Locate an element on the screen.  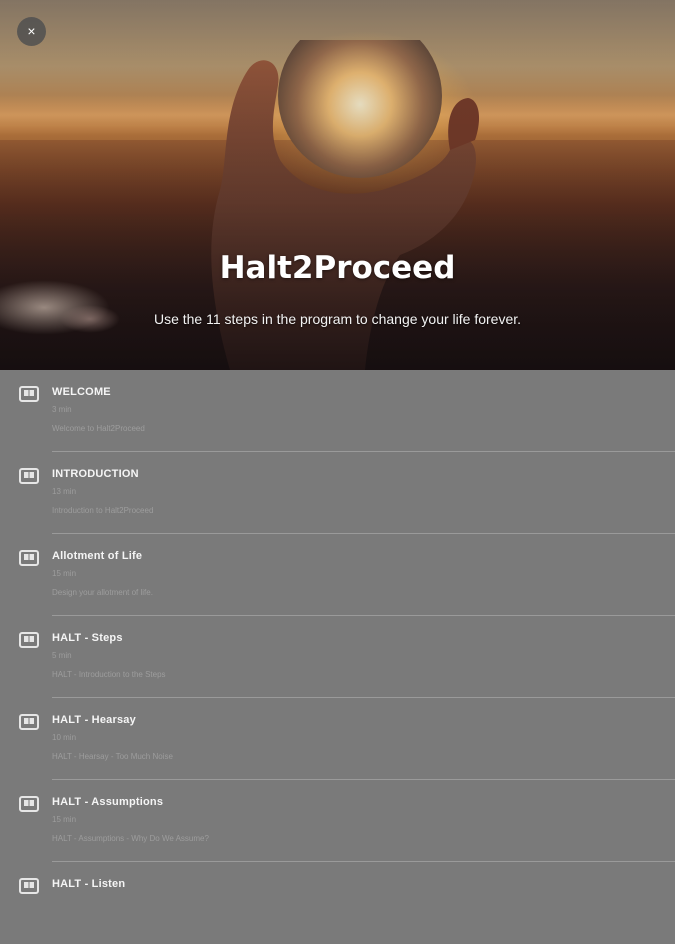
close-icon: × is located at coordinates (31, 31).